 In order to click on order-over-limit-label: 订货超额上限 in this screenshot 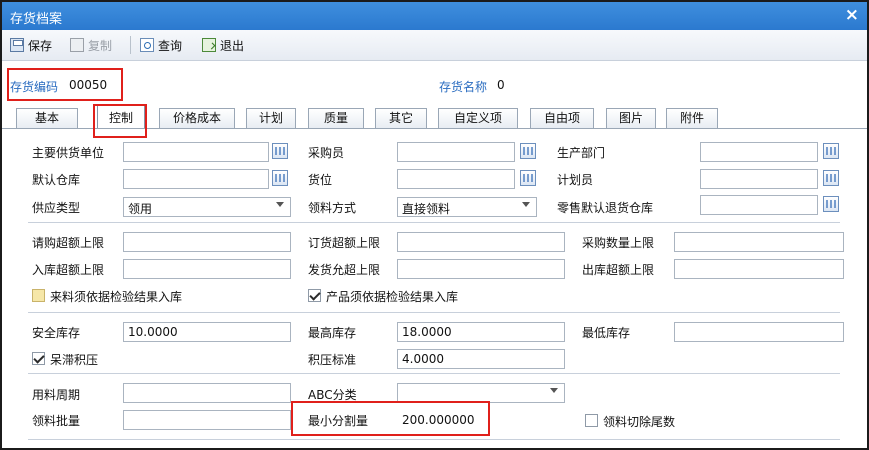, I will do `click(344, 243)`.